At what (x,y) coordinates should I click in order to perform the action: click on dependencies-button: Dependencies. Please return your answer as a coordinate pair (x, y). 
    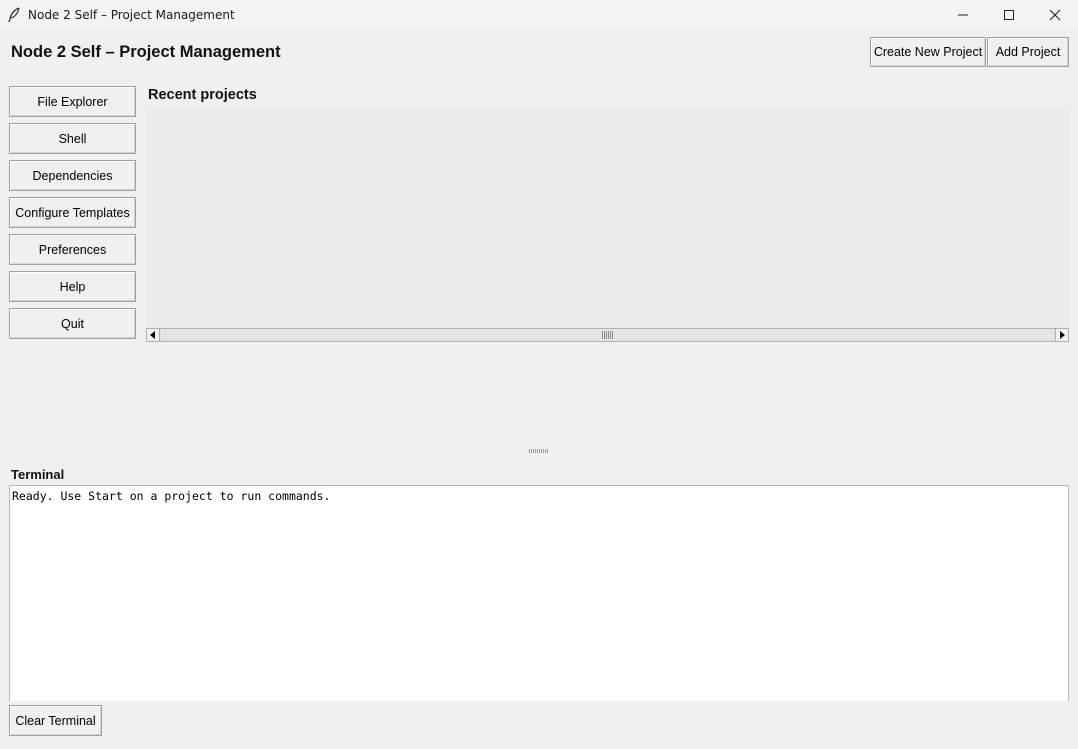
    Looking at the image, I should click on (72, 175).